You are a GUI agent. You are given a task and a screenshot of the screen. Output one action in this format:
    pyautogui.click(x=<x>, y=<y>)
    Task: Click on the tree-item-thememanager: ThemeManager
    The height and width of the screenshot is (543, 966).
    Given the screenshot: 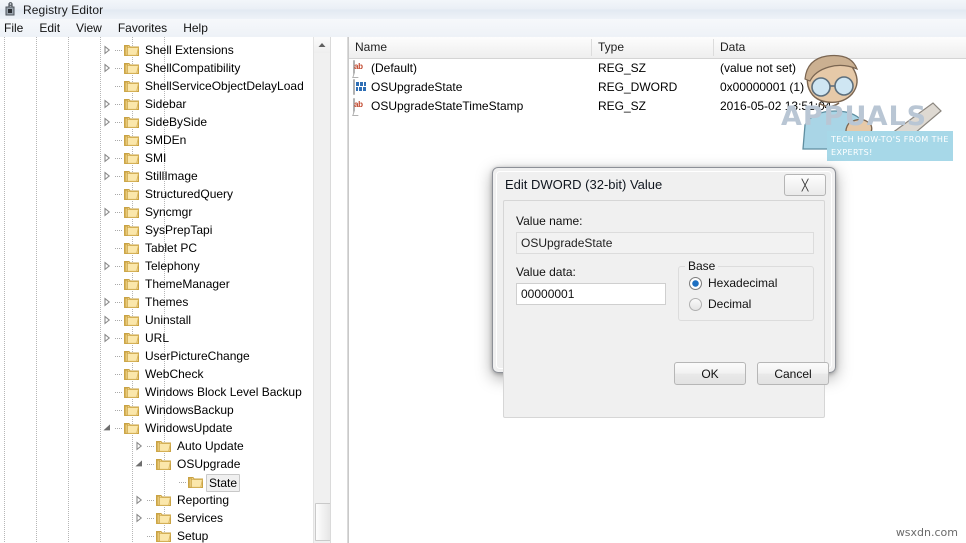 What is the action you would take?
    pyautogui.click(x=160, y=284)
    